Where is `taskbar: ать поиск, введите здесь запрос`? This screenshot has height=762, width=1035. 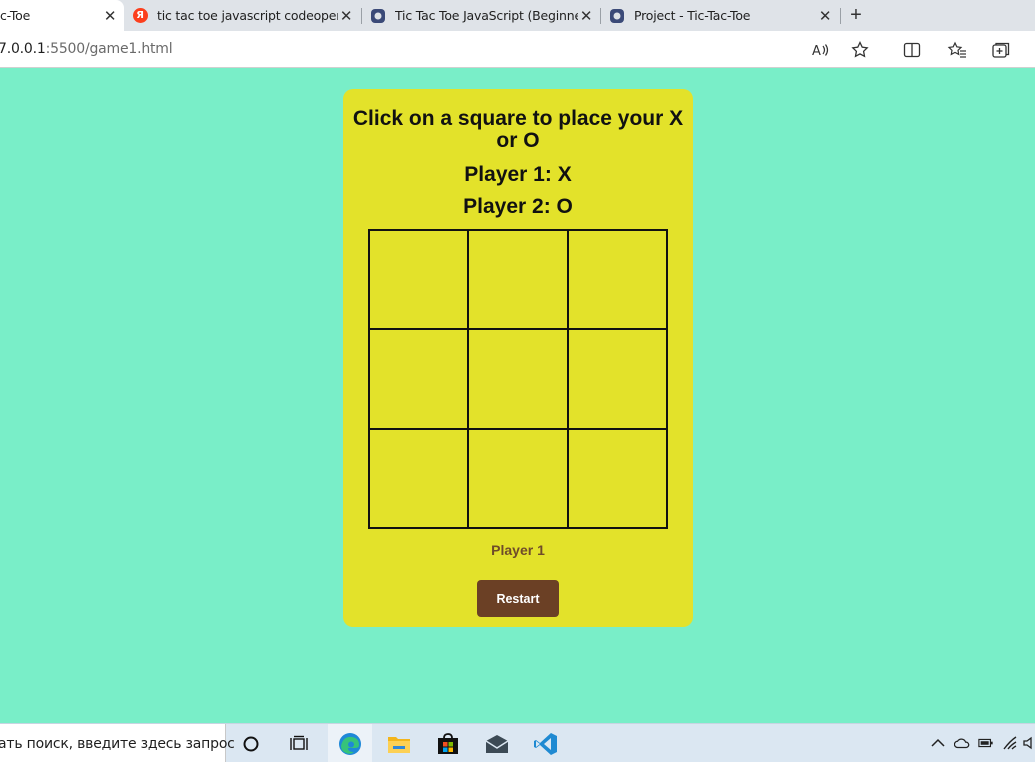 taskbar: ать поиск, введите здесь запрос is located at coordinates (517, 742).